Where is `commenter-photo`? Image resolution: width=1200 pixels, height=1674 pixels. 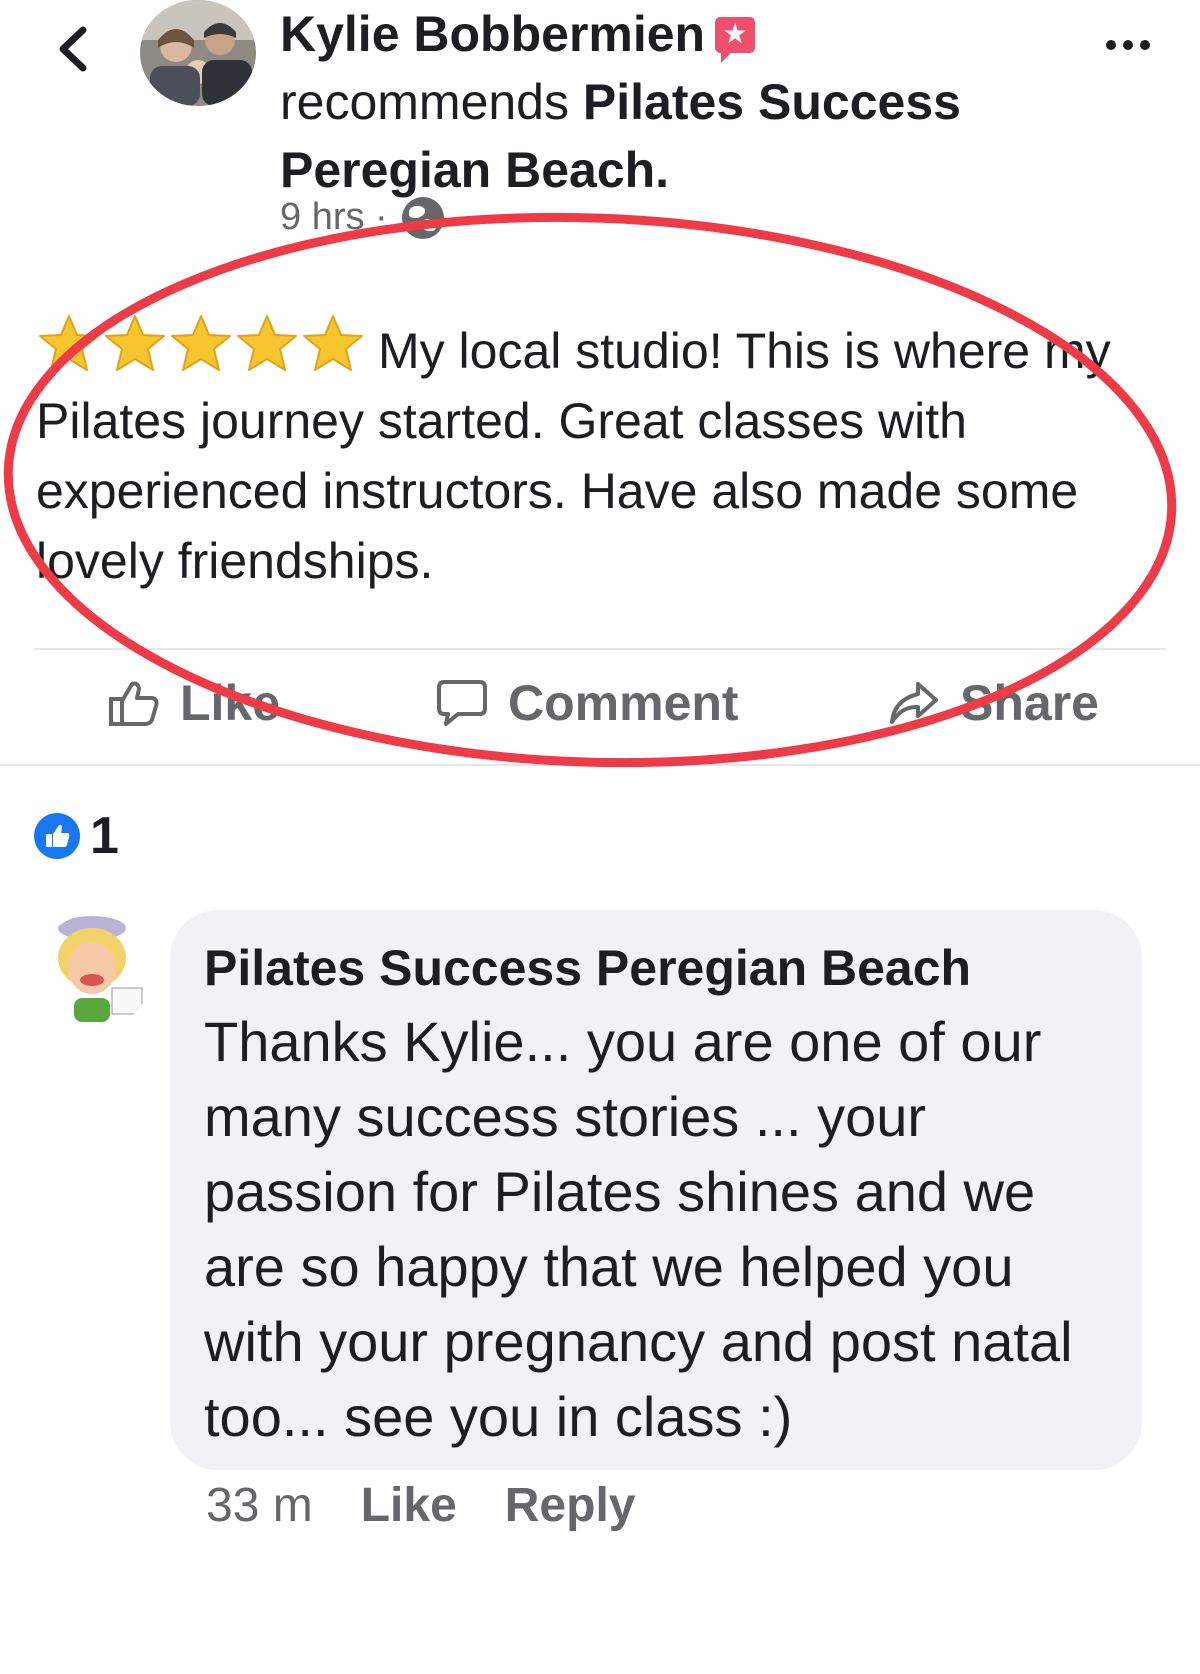
commenter-photo is located at coordinates (94, 972).